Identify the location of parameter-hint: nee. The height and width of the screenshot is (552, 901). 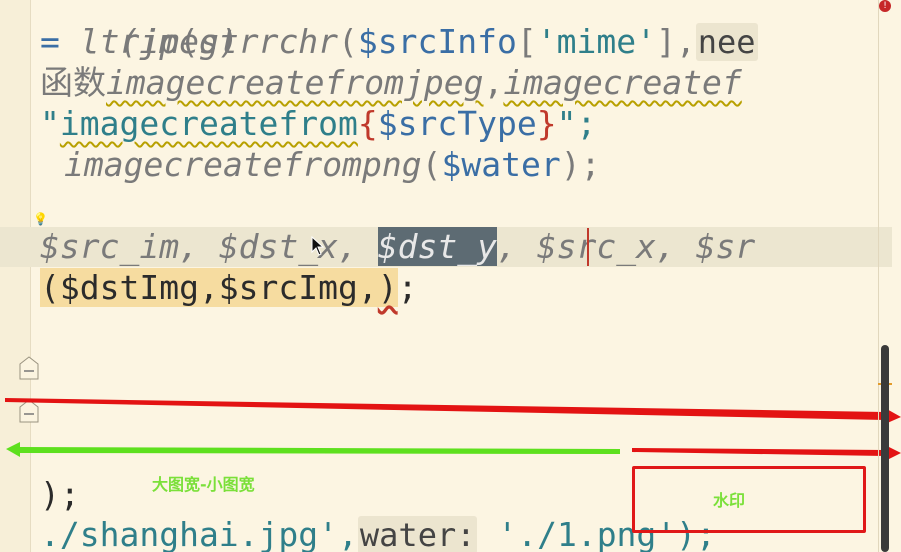
(726, 42).